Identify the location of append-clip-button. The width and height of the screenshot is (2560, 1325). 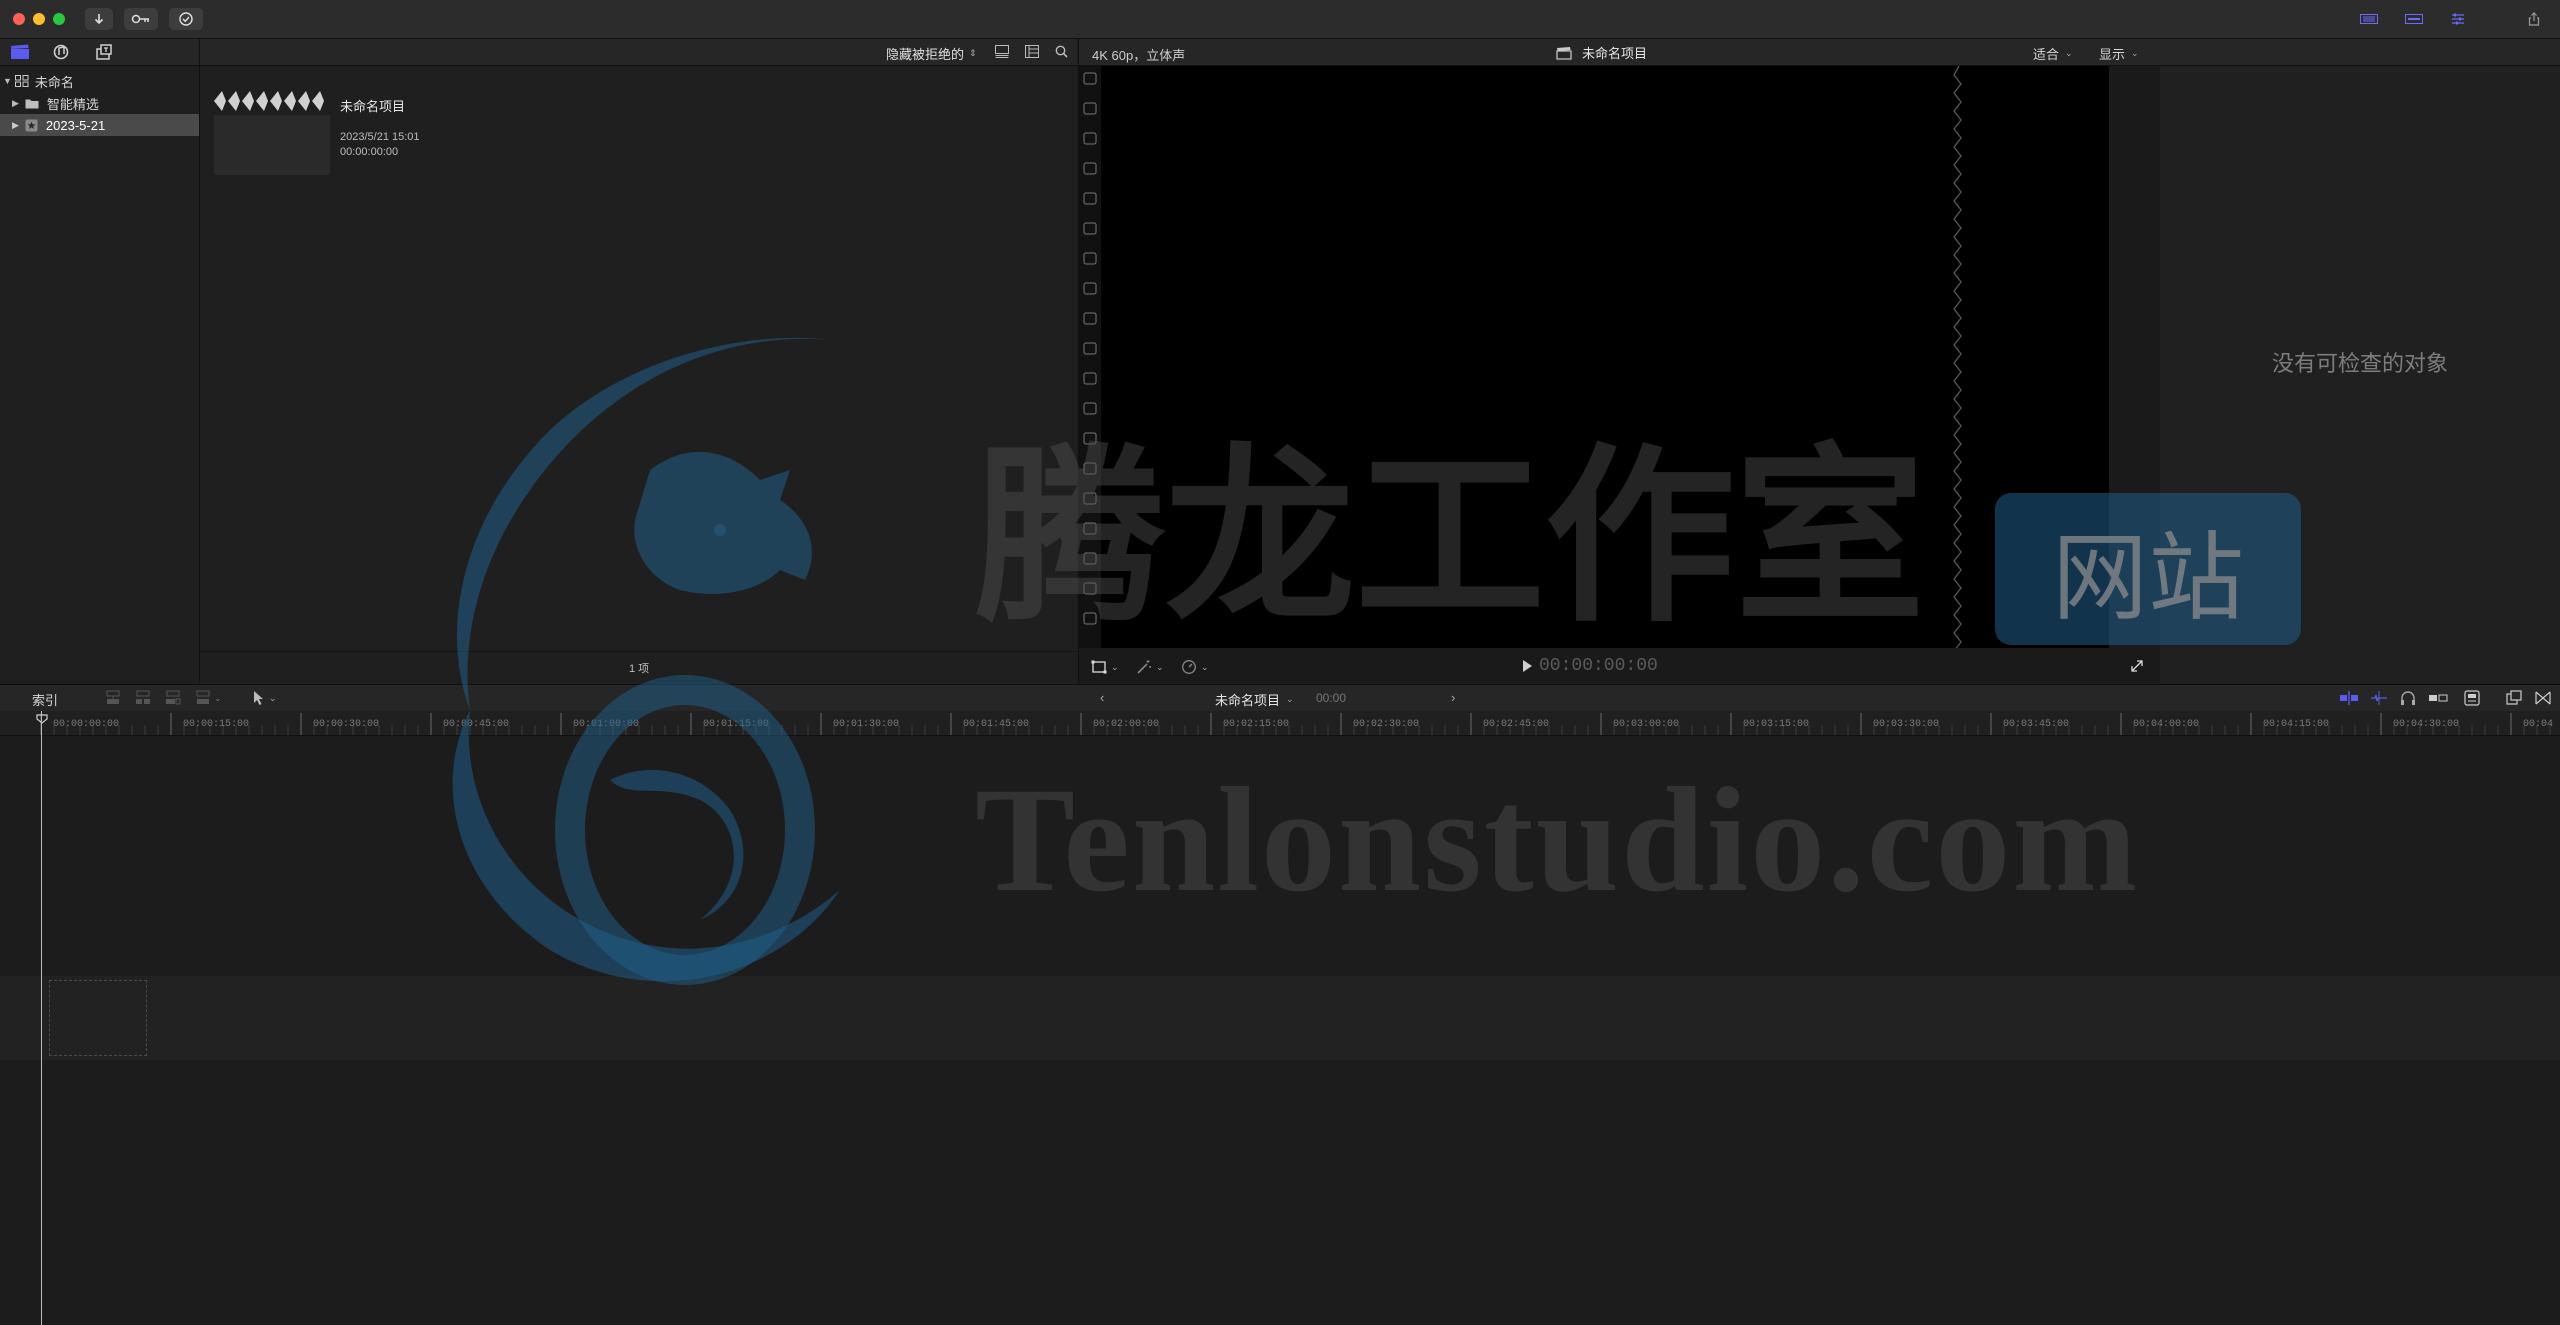
(173, 698).